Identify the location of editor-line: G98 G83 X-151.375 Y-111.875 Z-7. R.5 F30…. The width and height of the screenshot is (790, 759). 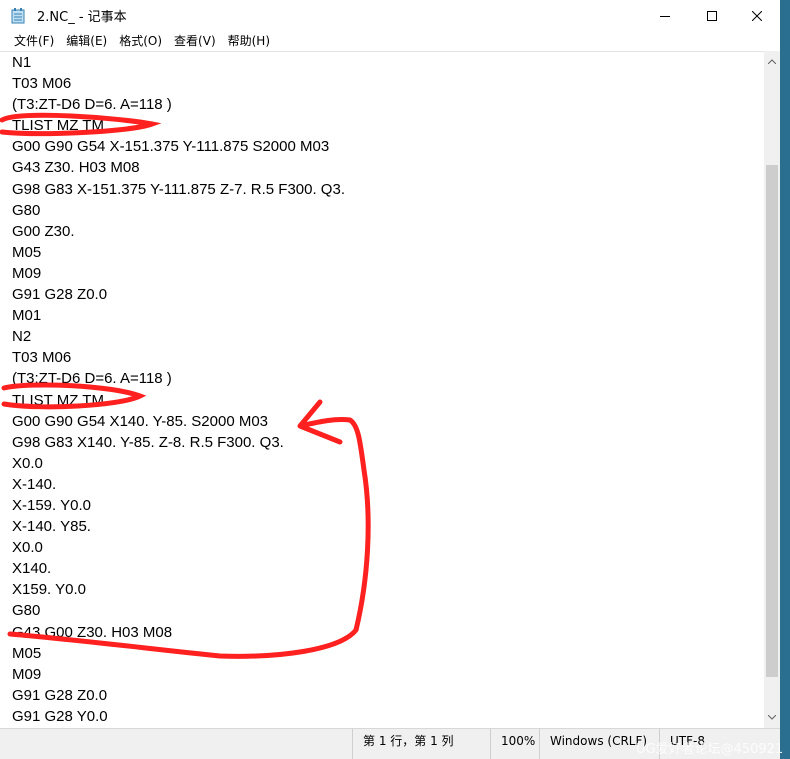
(178, 189).